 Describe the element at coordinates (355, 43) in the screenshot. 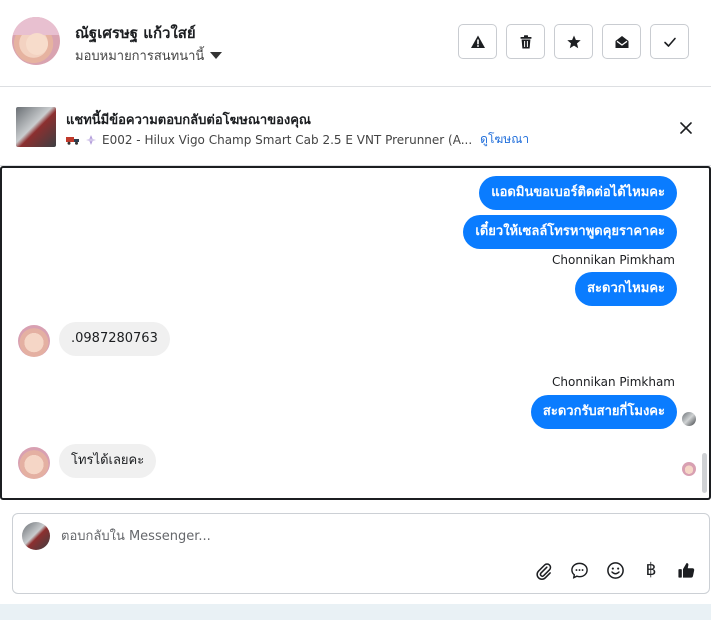

I see `conversation-header: ณัฐเศรษฐ แก้วใสย์ มอบหมายการสนทนานี้` at that location.